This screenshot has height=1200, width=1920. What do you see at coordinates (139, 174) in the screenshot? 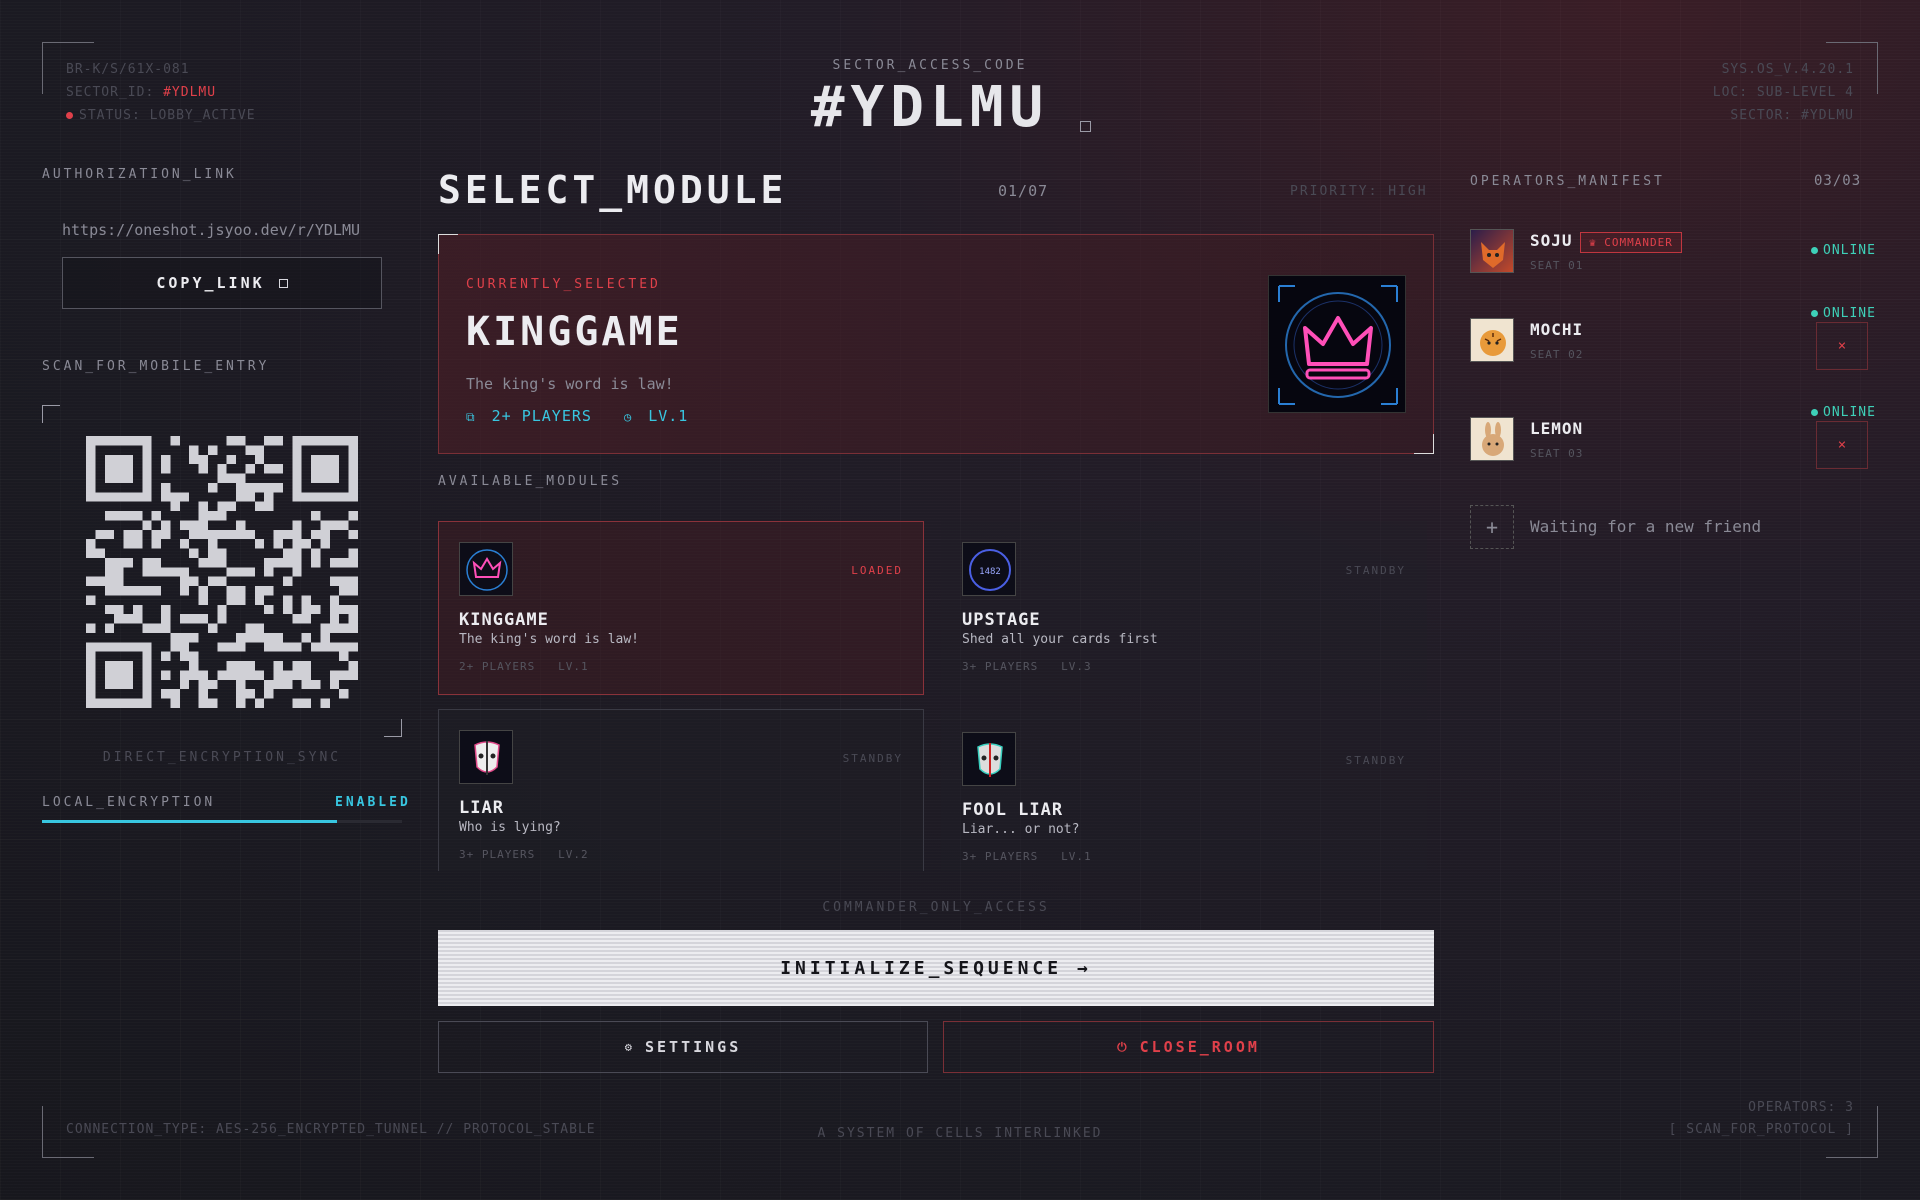
I see `authorization-label: AUTHORIZATION_LINK` at bounding box center [139, 174].